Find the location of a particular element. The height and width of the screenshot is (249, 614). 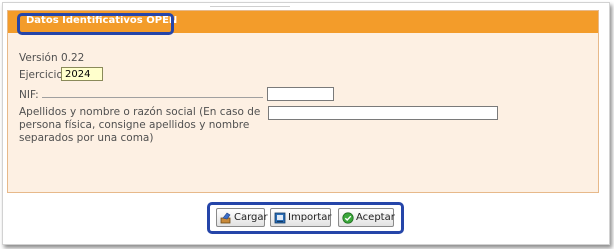

nif-underline is located at coordinates (152, 97).